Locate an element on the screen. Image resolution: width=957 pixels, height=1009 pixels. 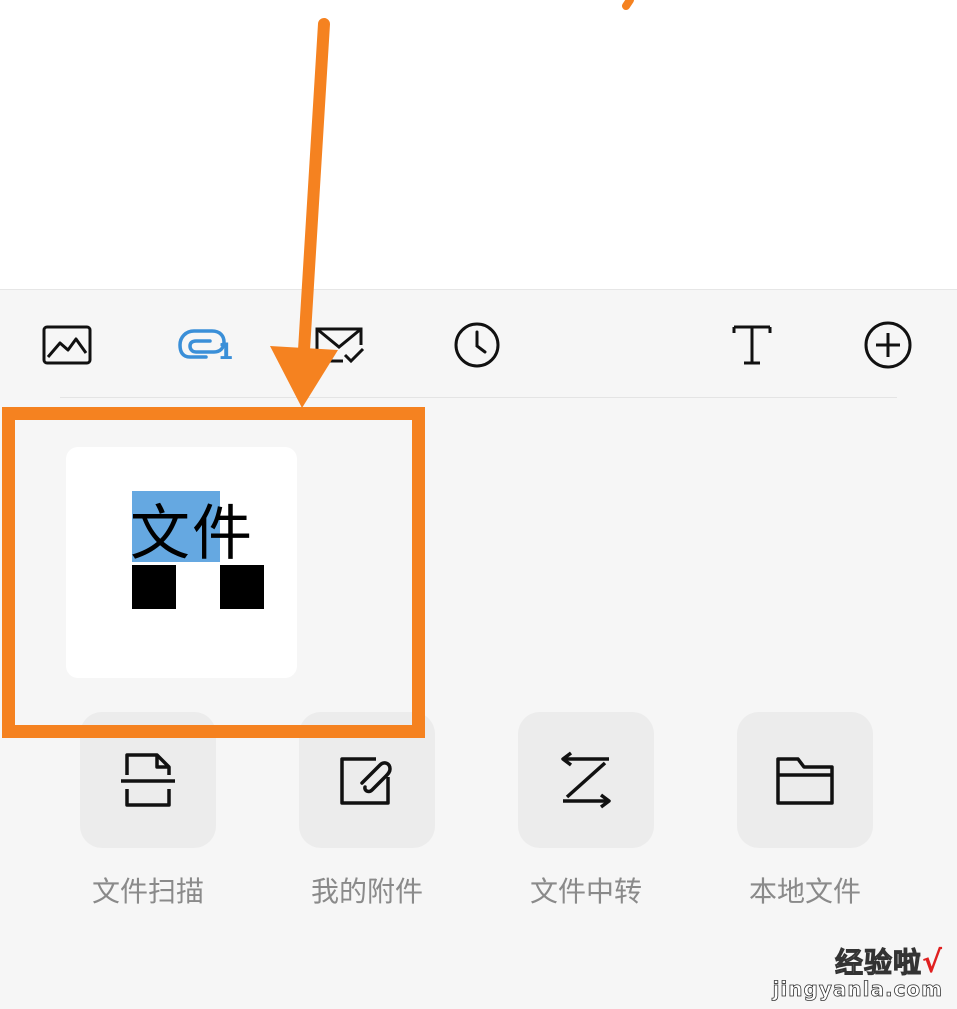
file-tile-title: 文件 is located at coordinates (192, 534).